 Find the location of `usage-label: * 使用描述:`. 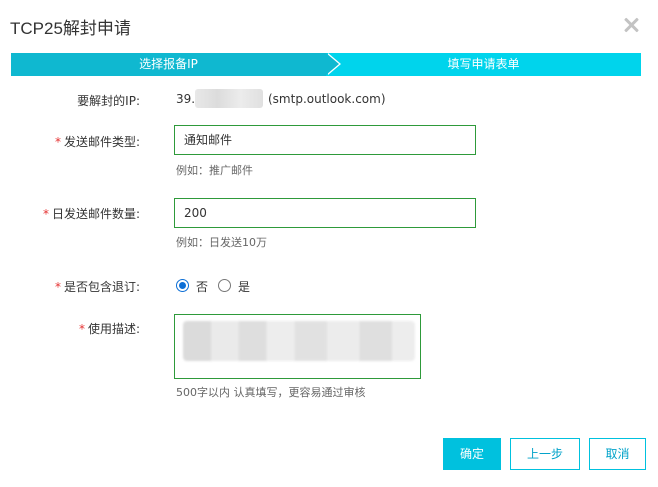

usage-label: * 使用描述: is located at coordinates (109, 328).